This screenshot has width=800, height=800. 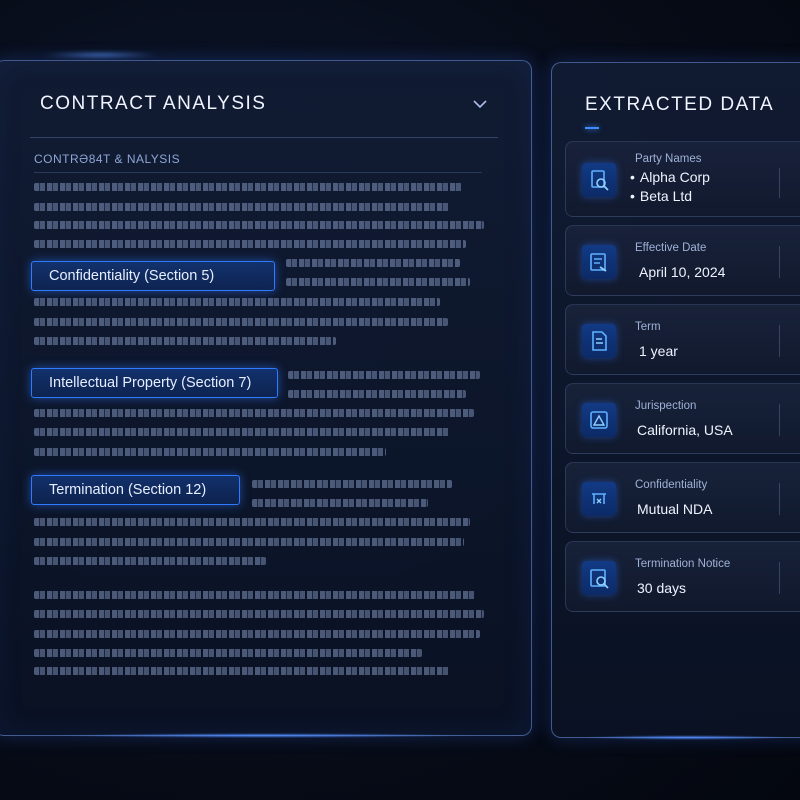 I want to click on title-accent-bar, so click(x=592, y=128).